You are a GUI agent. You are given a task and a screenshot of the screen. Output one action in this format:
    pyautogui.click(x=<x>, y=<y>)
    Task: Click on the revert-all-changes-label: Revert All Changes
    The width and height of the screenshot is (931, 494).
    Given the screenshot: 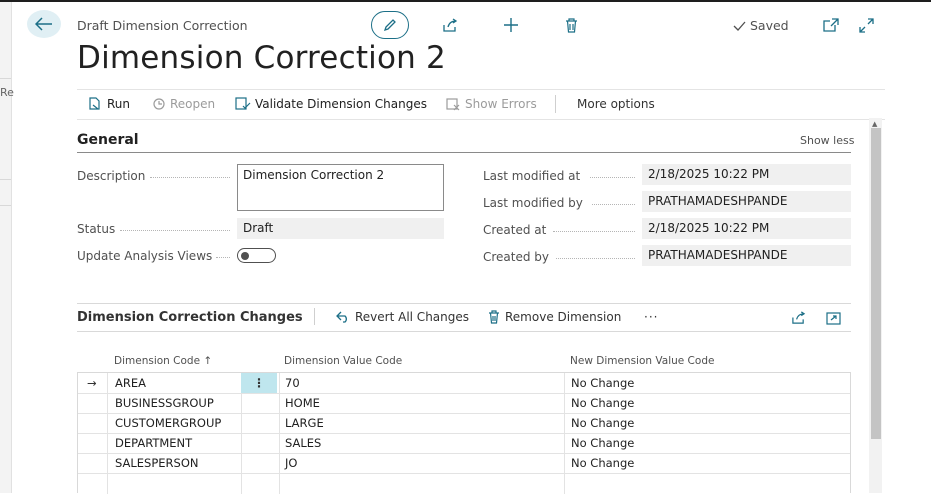 What is the action you would take?
    pyautogui.click(x=412, y=317)
    